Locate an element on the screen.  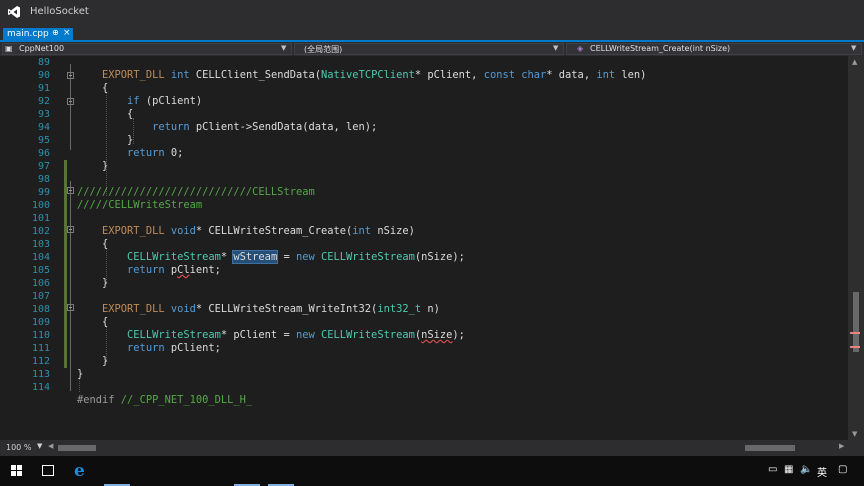
line-number: 114 is located at coordinates (40, 387).